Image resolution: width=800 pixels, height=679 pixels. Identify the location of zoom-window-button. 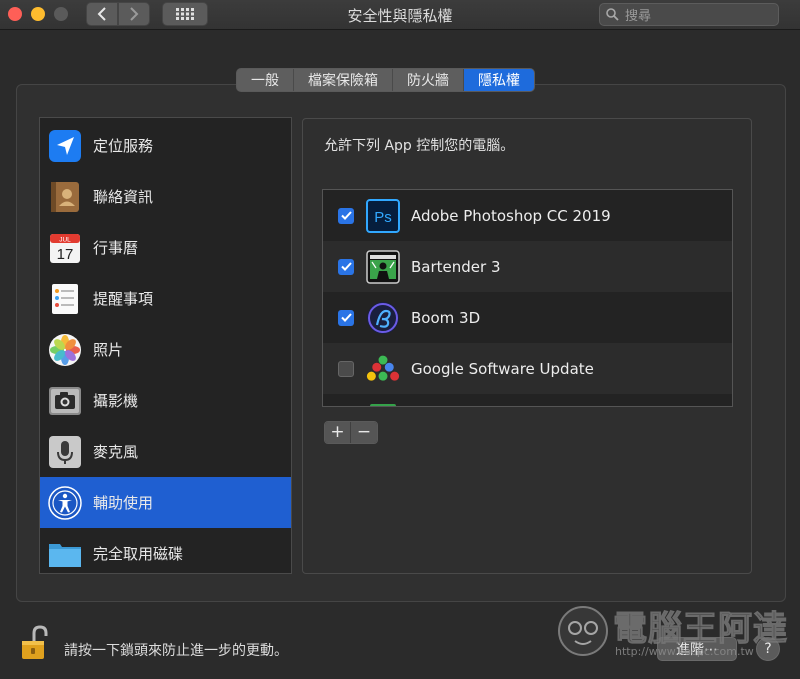
(61, 14).